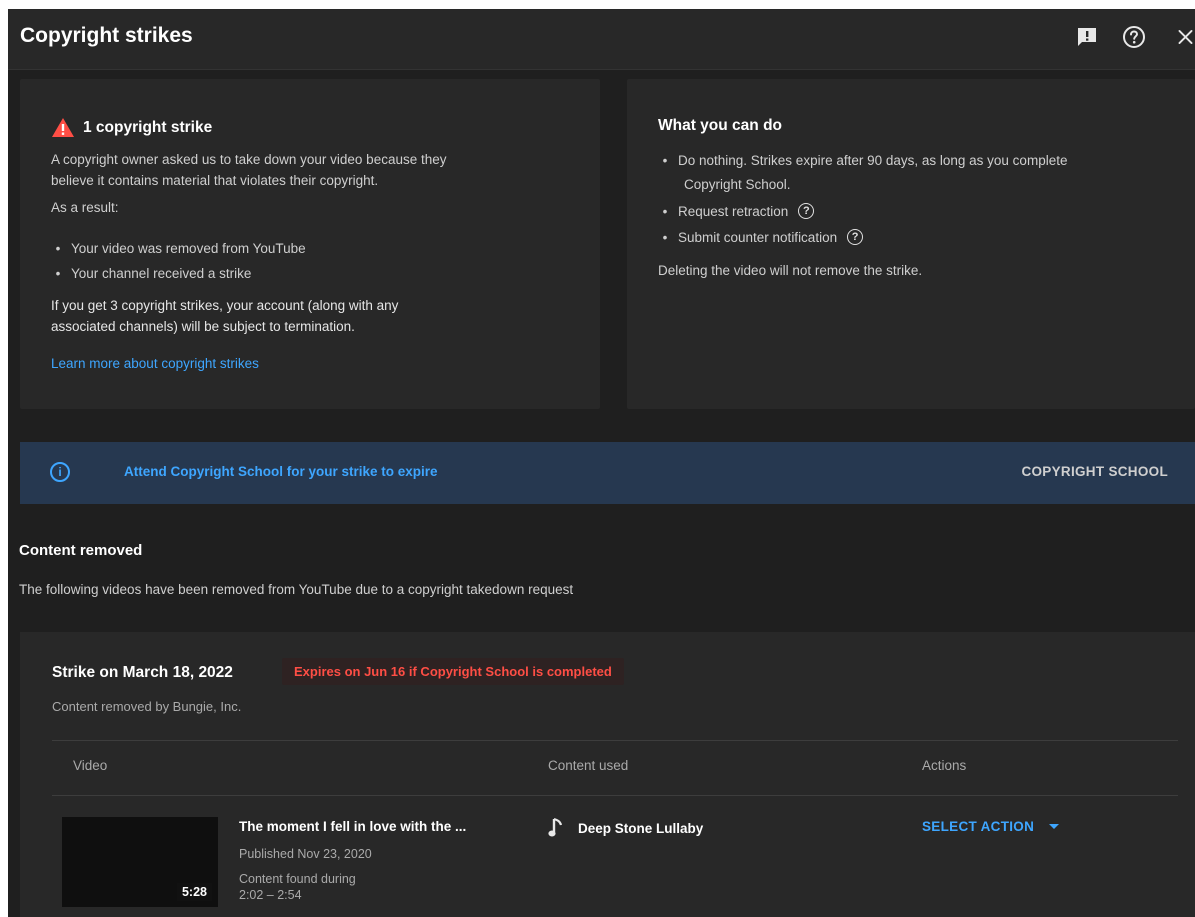 This screenshot has width=1195, height=917. Describe the element at coordinates (63, 127) in the screenshot. I see `warning-triangle-icon` at that location.